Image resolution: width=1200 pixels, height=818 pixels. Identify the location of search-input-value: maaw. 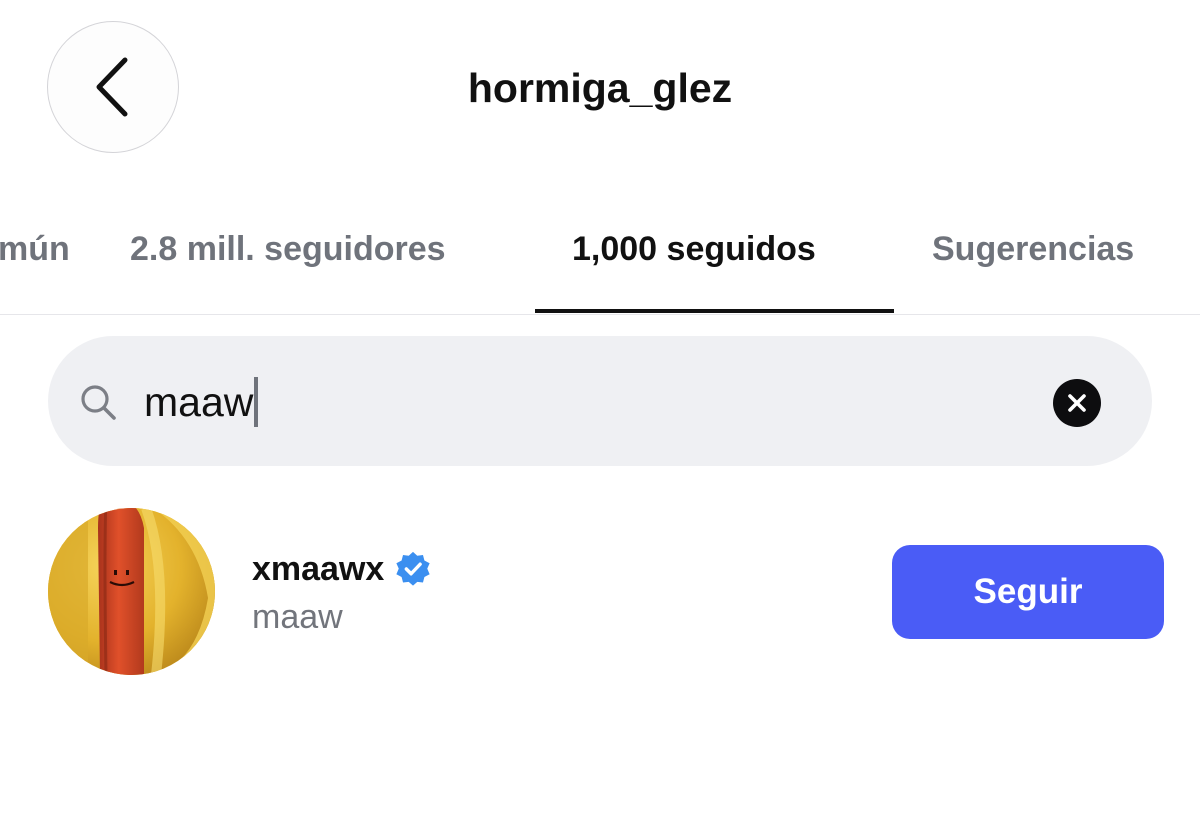
(199, 402).